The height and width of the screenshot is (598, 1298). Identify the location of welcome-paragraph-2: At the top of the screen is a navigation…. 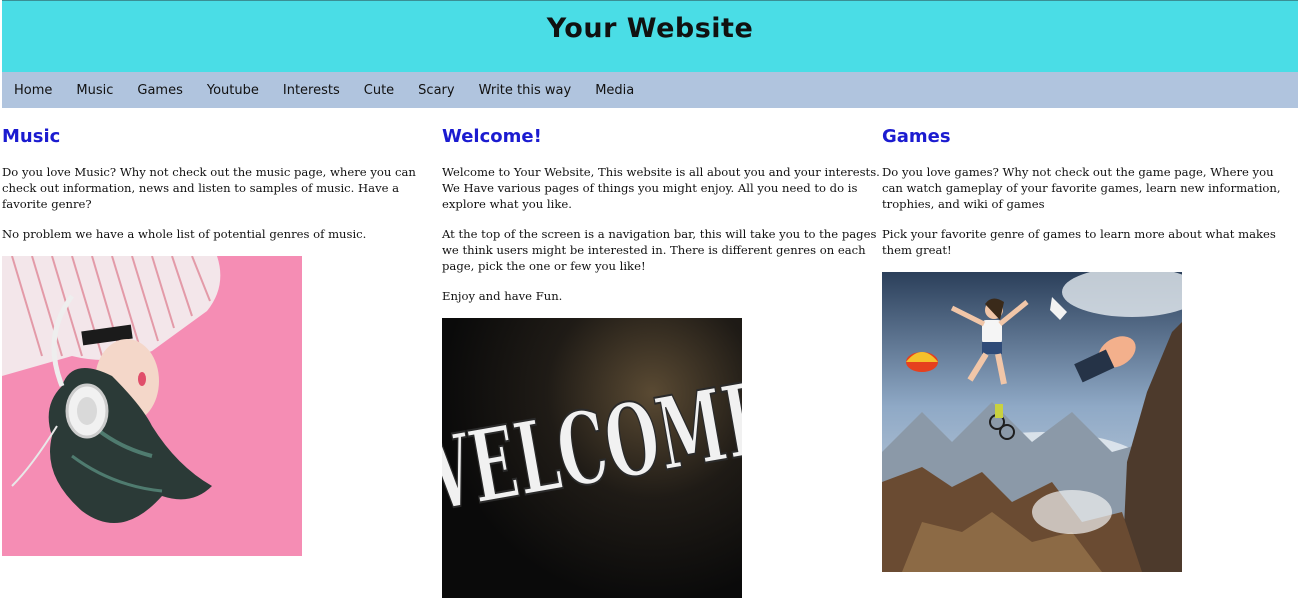
(659, 250).